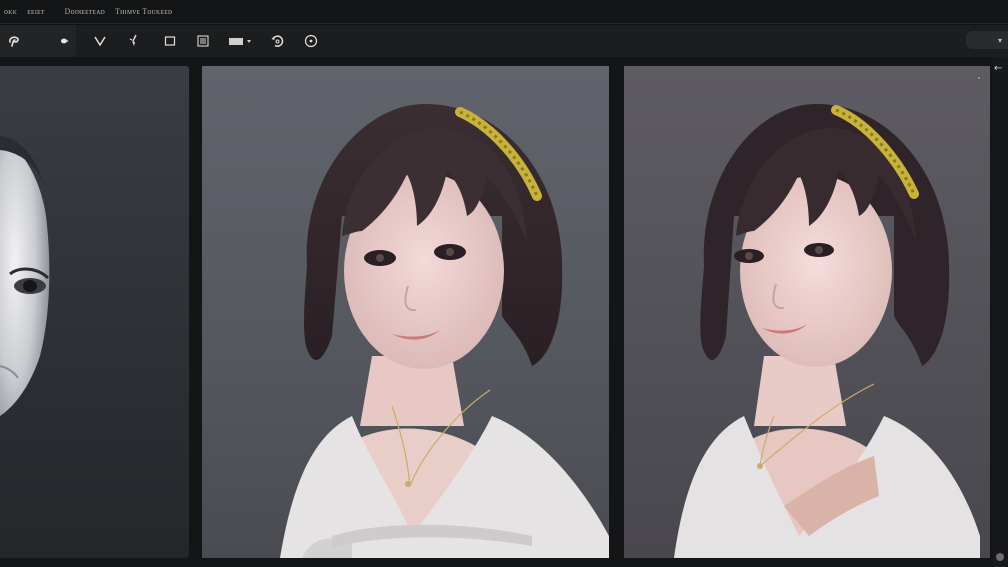 The height and width of the screenshot is (567, 1008). What do you see at coordinates (1000, 557) in the screenshot?
I see `scroll-knob` at bounding box center [1000, 557].